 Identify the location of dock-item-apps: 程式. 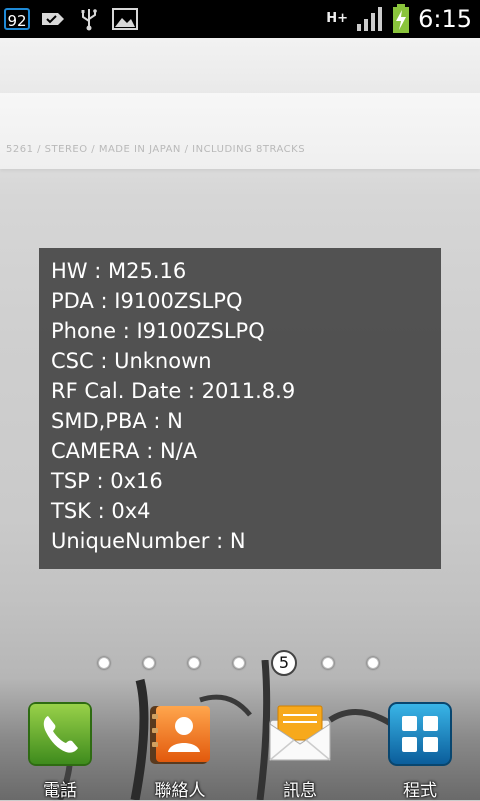
(420, 750).